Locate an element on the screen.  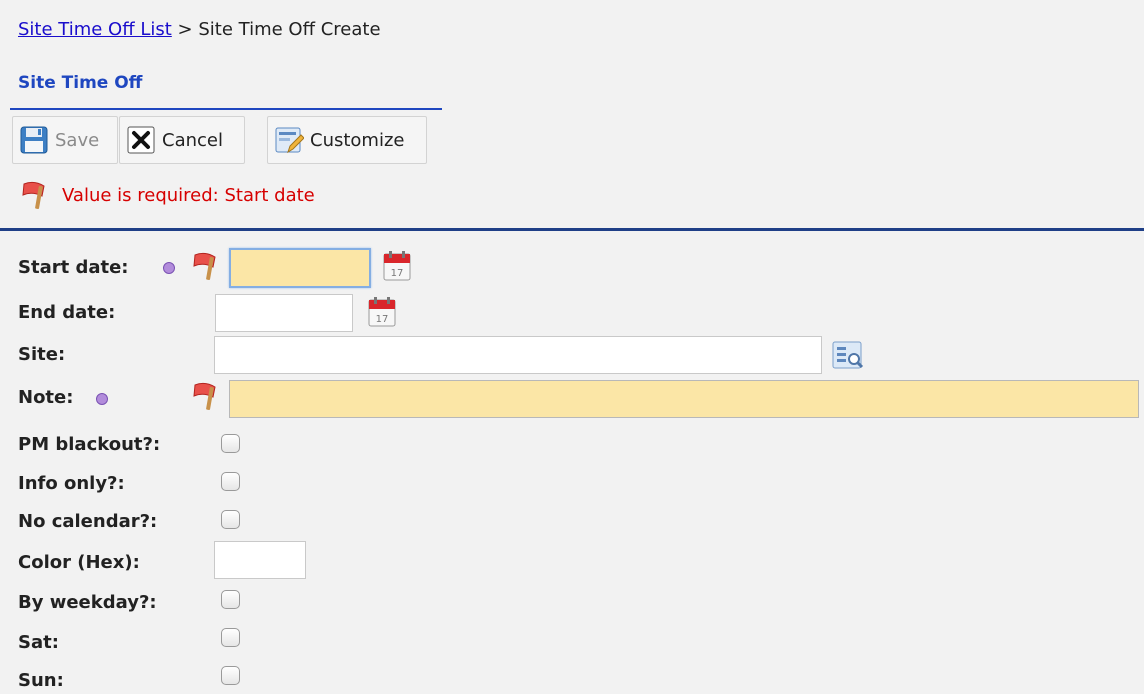
note-label: Note: is located at coordinates (46, 397).